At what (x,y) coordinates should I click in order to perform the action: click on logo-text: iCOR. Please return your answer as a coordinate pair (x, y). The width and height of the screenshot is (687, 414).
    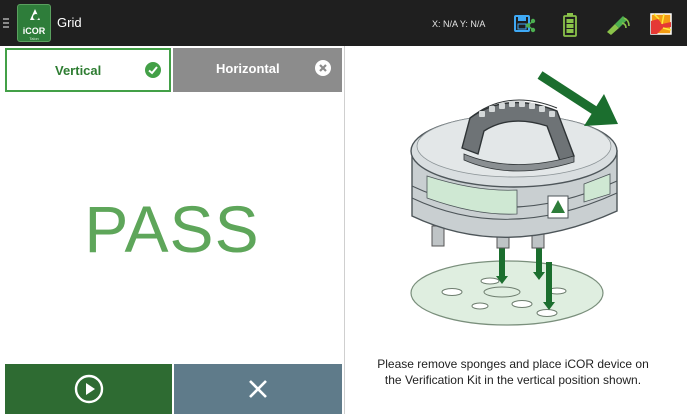
    Looking at the image, I should click on (34, 31).